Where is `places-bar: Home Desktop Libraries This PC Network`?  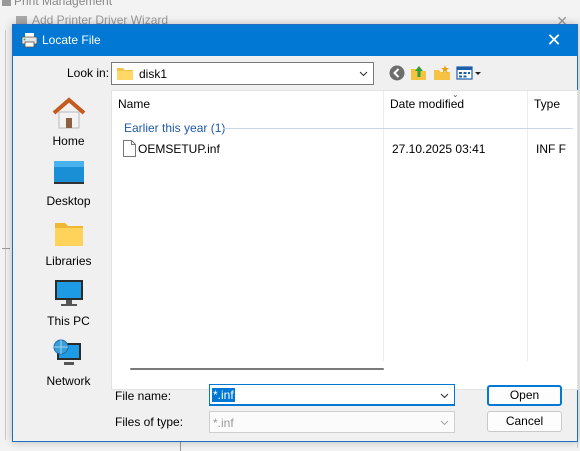
places-bar: Home Desktop Libraries This PC Network is located at coordinates (68, 254).